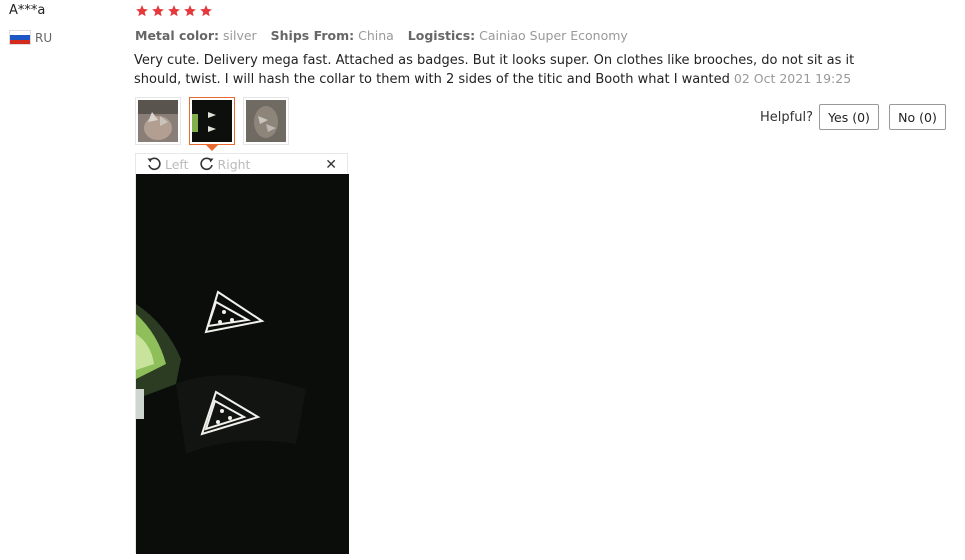 The height and width of the screenshot is (560, 965). What do you see at coordinates (212, 148) in the screenshot?
I see `selected-thumbnail-pointer` at bounding box center [212, 148].